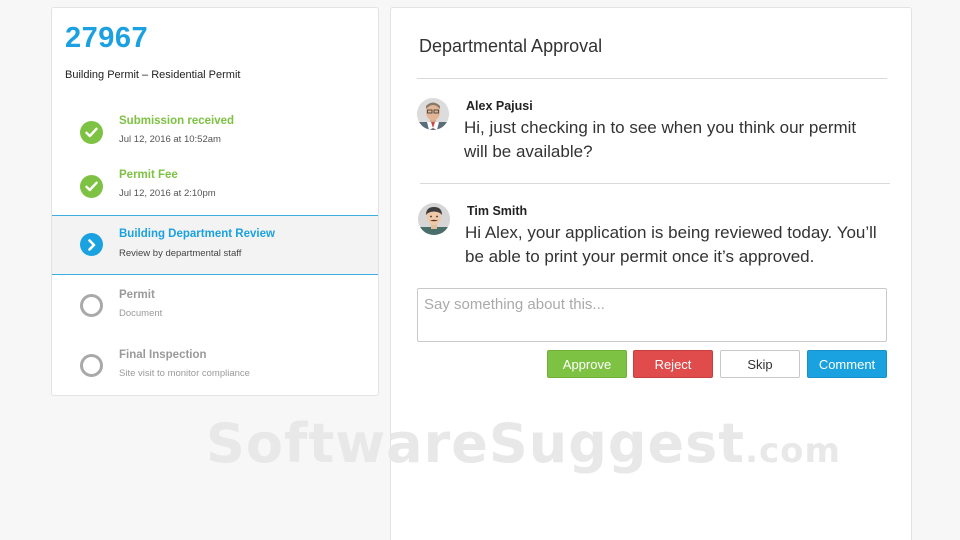  Describe the element at coordinates (511, 46) in the screenshot. I see `panel-title: Departmental Approval` at that location.